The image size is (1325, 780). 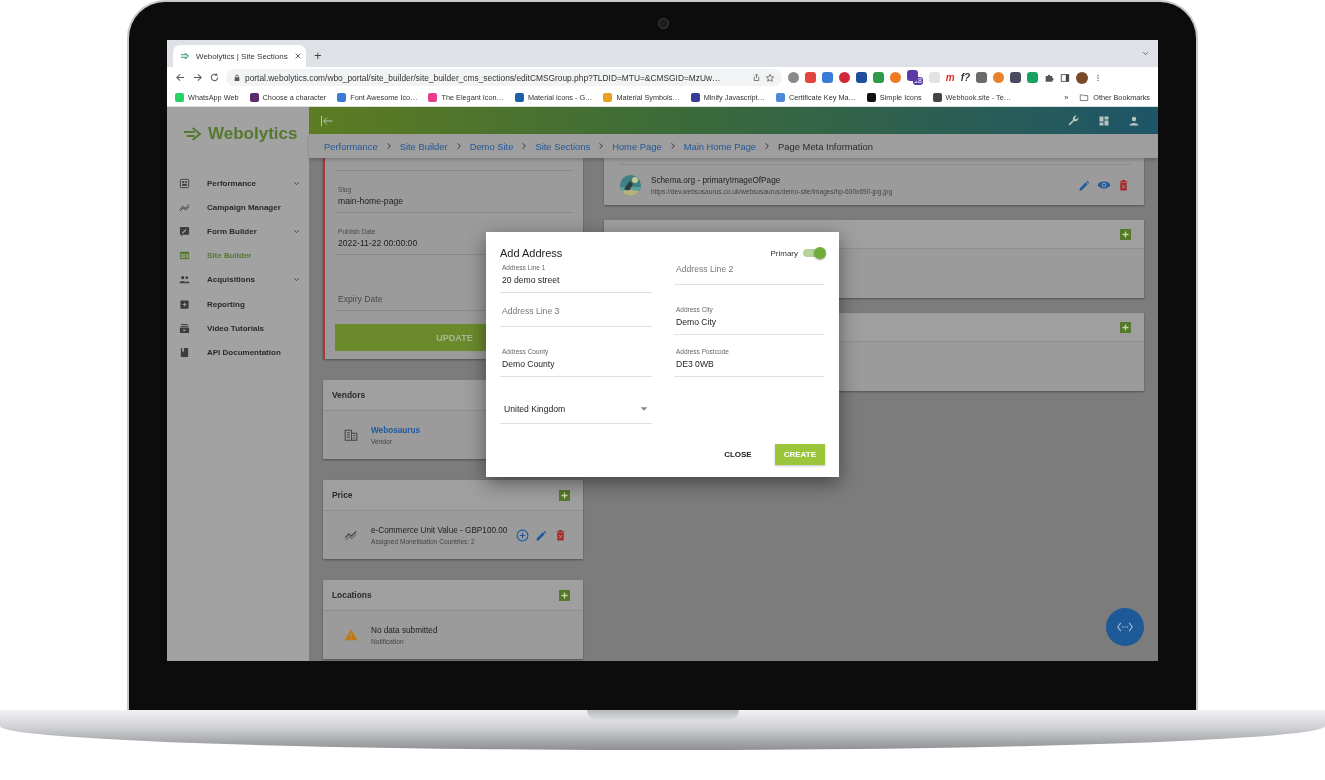 I want to click on edit-form-icon, so click(x=184, y=231).